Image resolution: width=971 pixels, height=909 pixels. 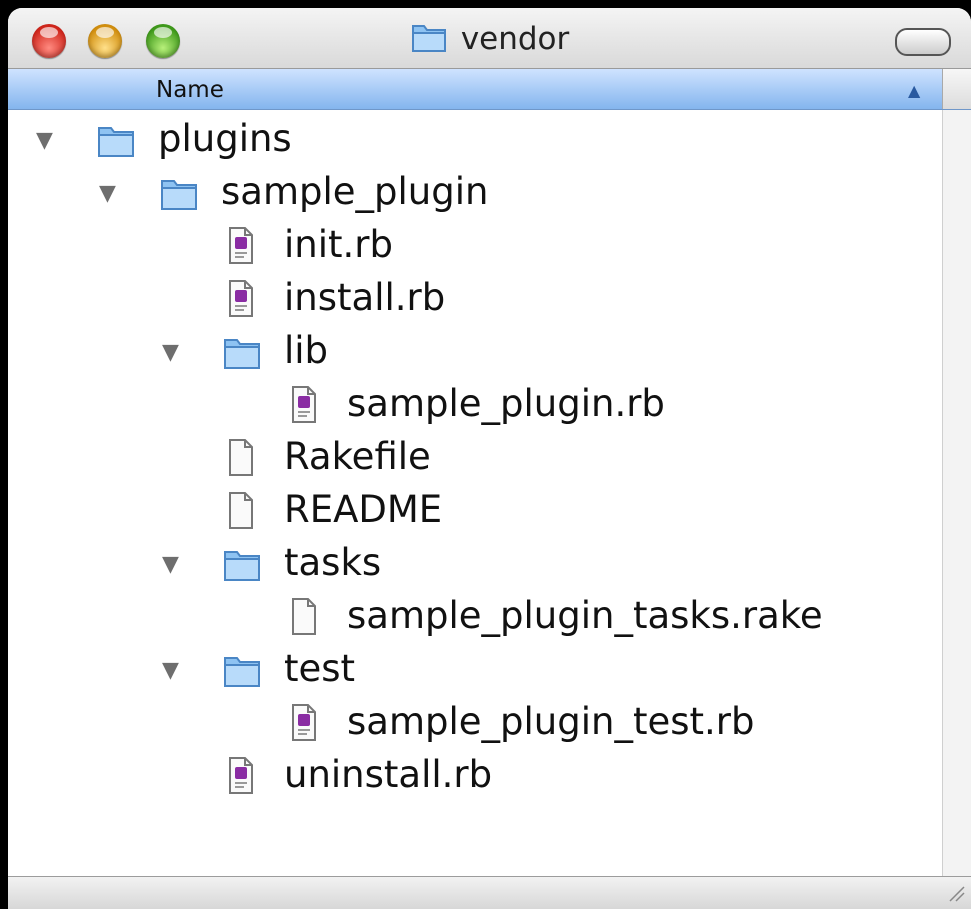 I want to click on item-label: sample_plugin_tasks.rake, so click(x=585, y=615).